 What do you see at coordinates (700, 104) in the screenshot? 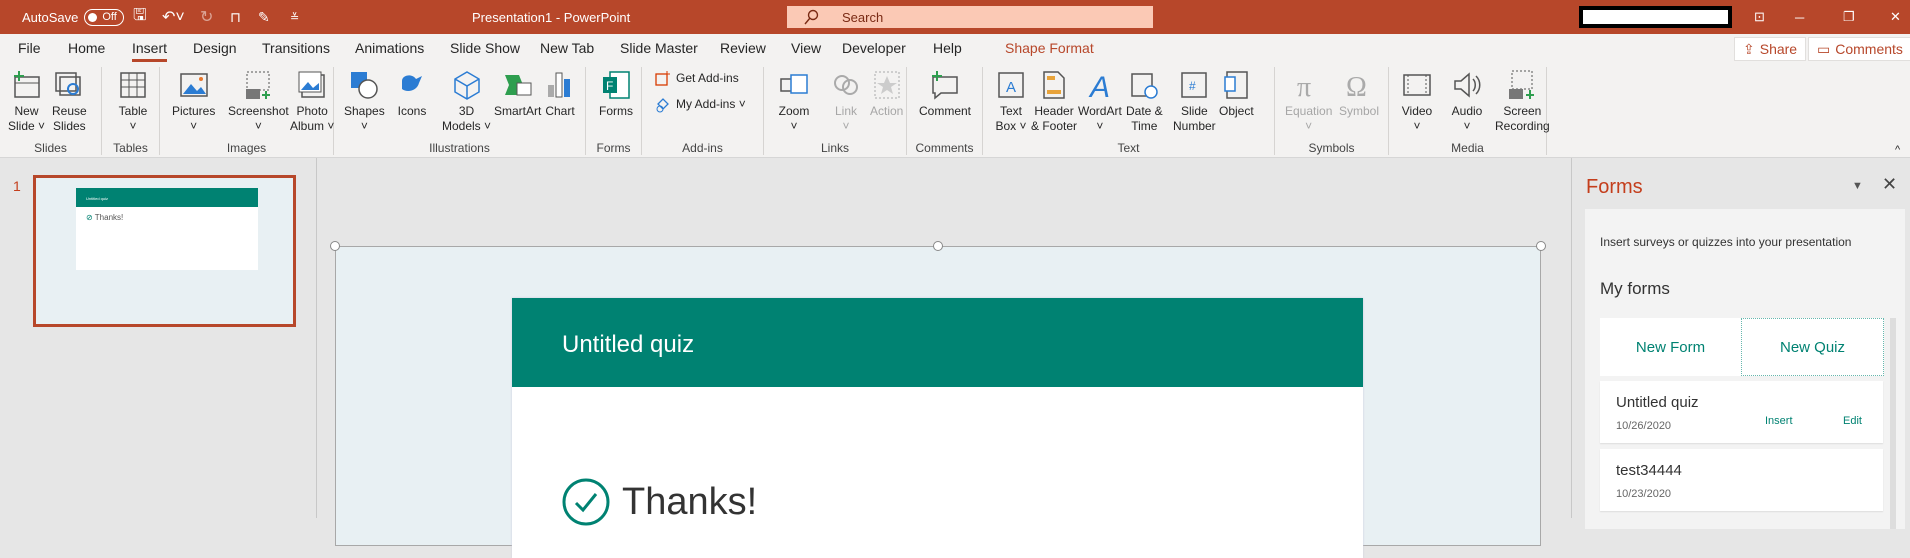
I see `my-addins-button: My Add-ins ˅` at bounding box center [700, 104].